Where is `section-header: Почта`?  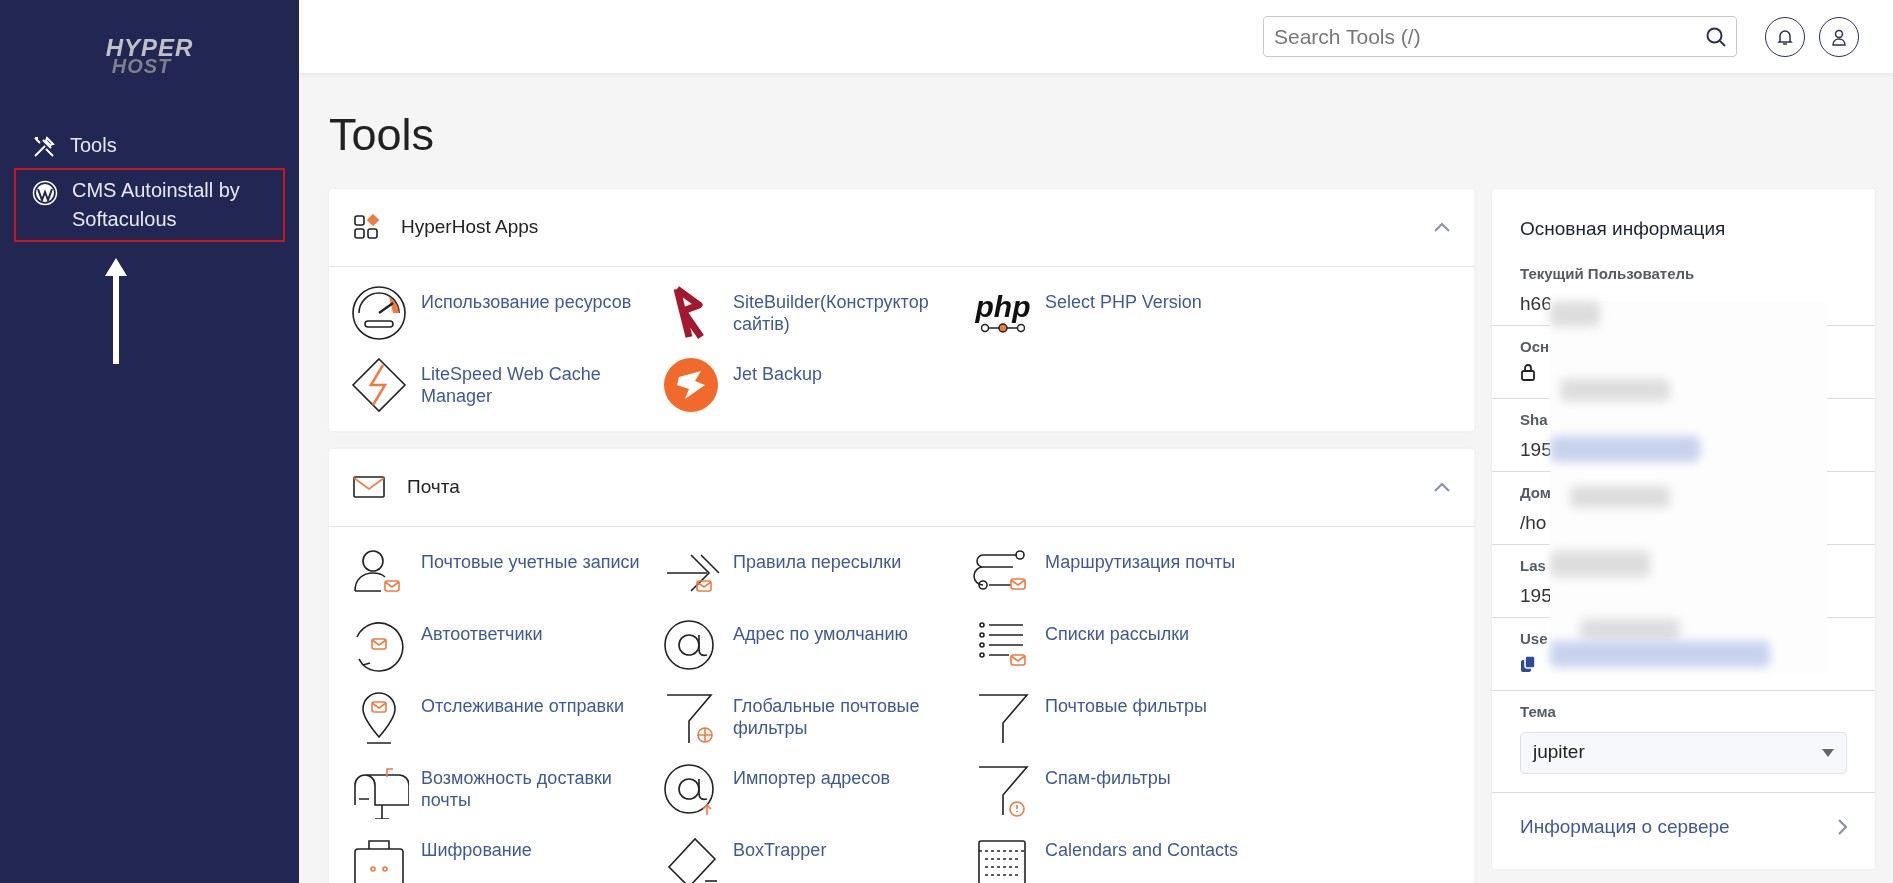 section-header: Почта is located at coordinates (901, 487).